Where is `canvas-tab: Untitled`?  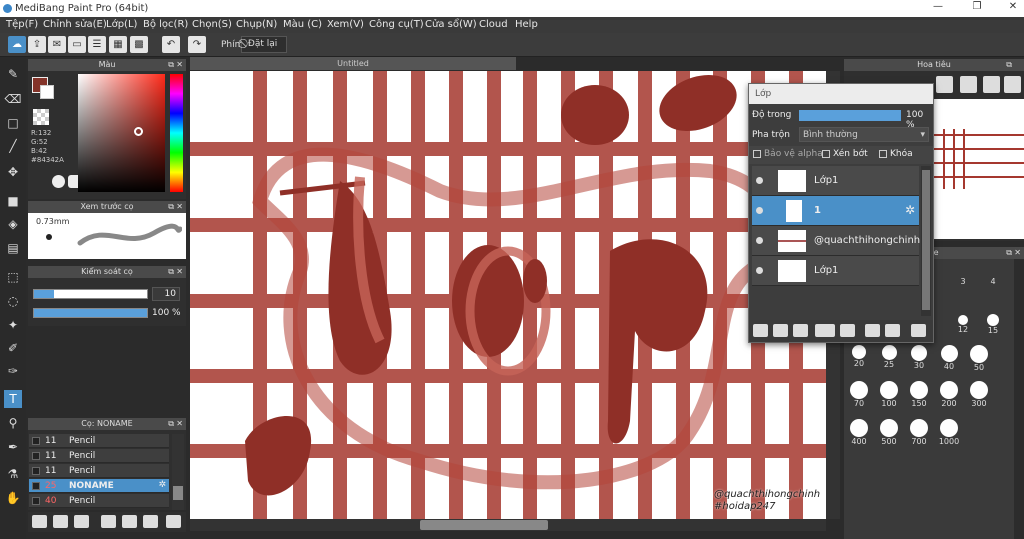 canvas-tab: Untitled is located at coordinates (353, 63).